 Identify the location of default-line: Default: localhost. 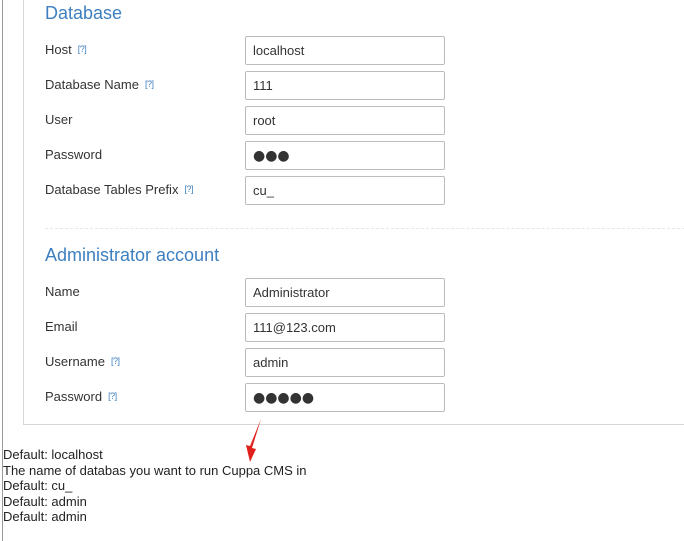
(53, 454).